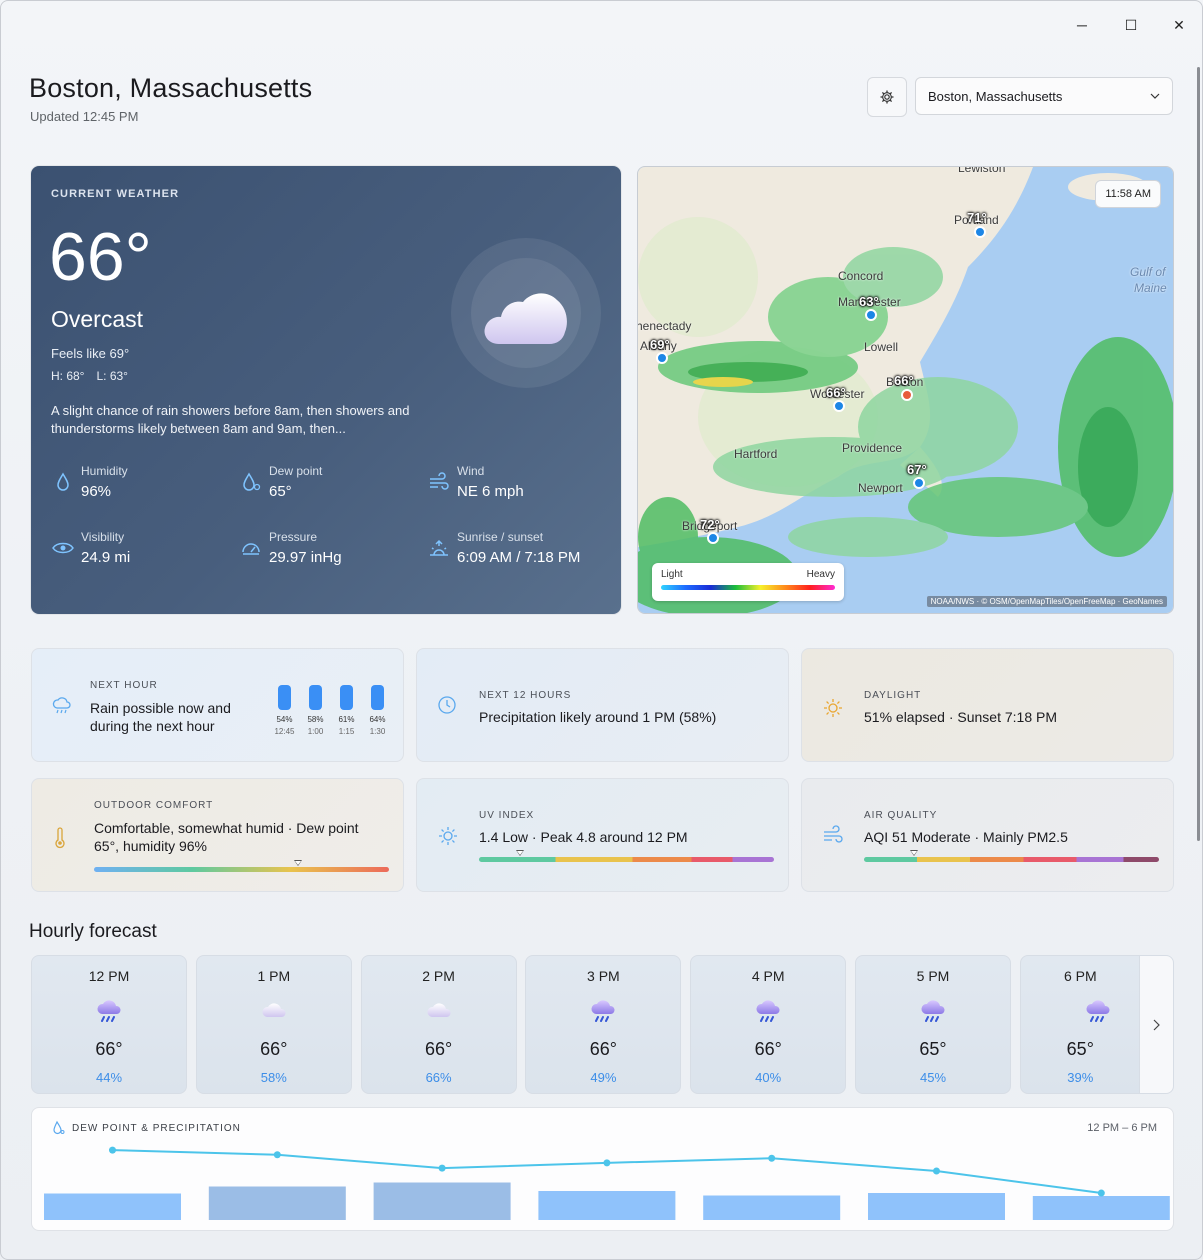 The image size is (1203, 1260). I want to click on pressure-icon, so click(251, 549).